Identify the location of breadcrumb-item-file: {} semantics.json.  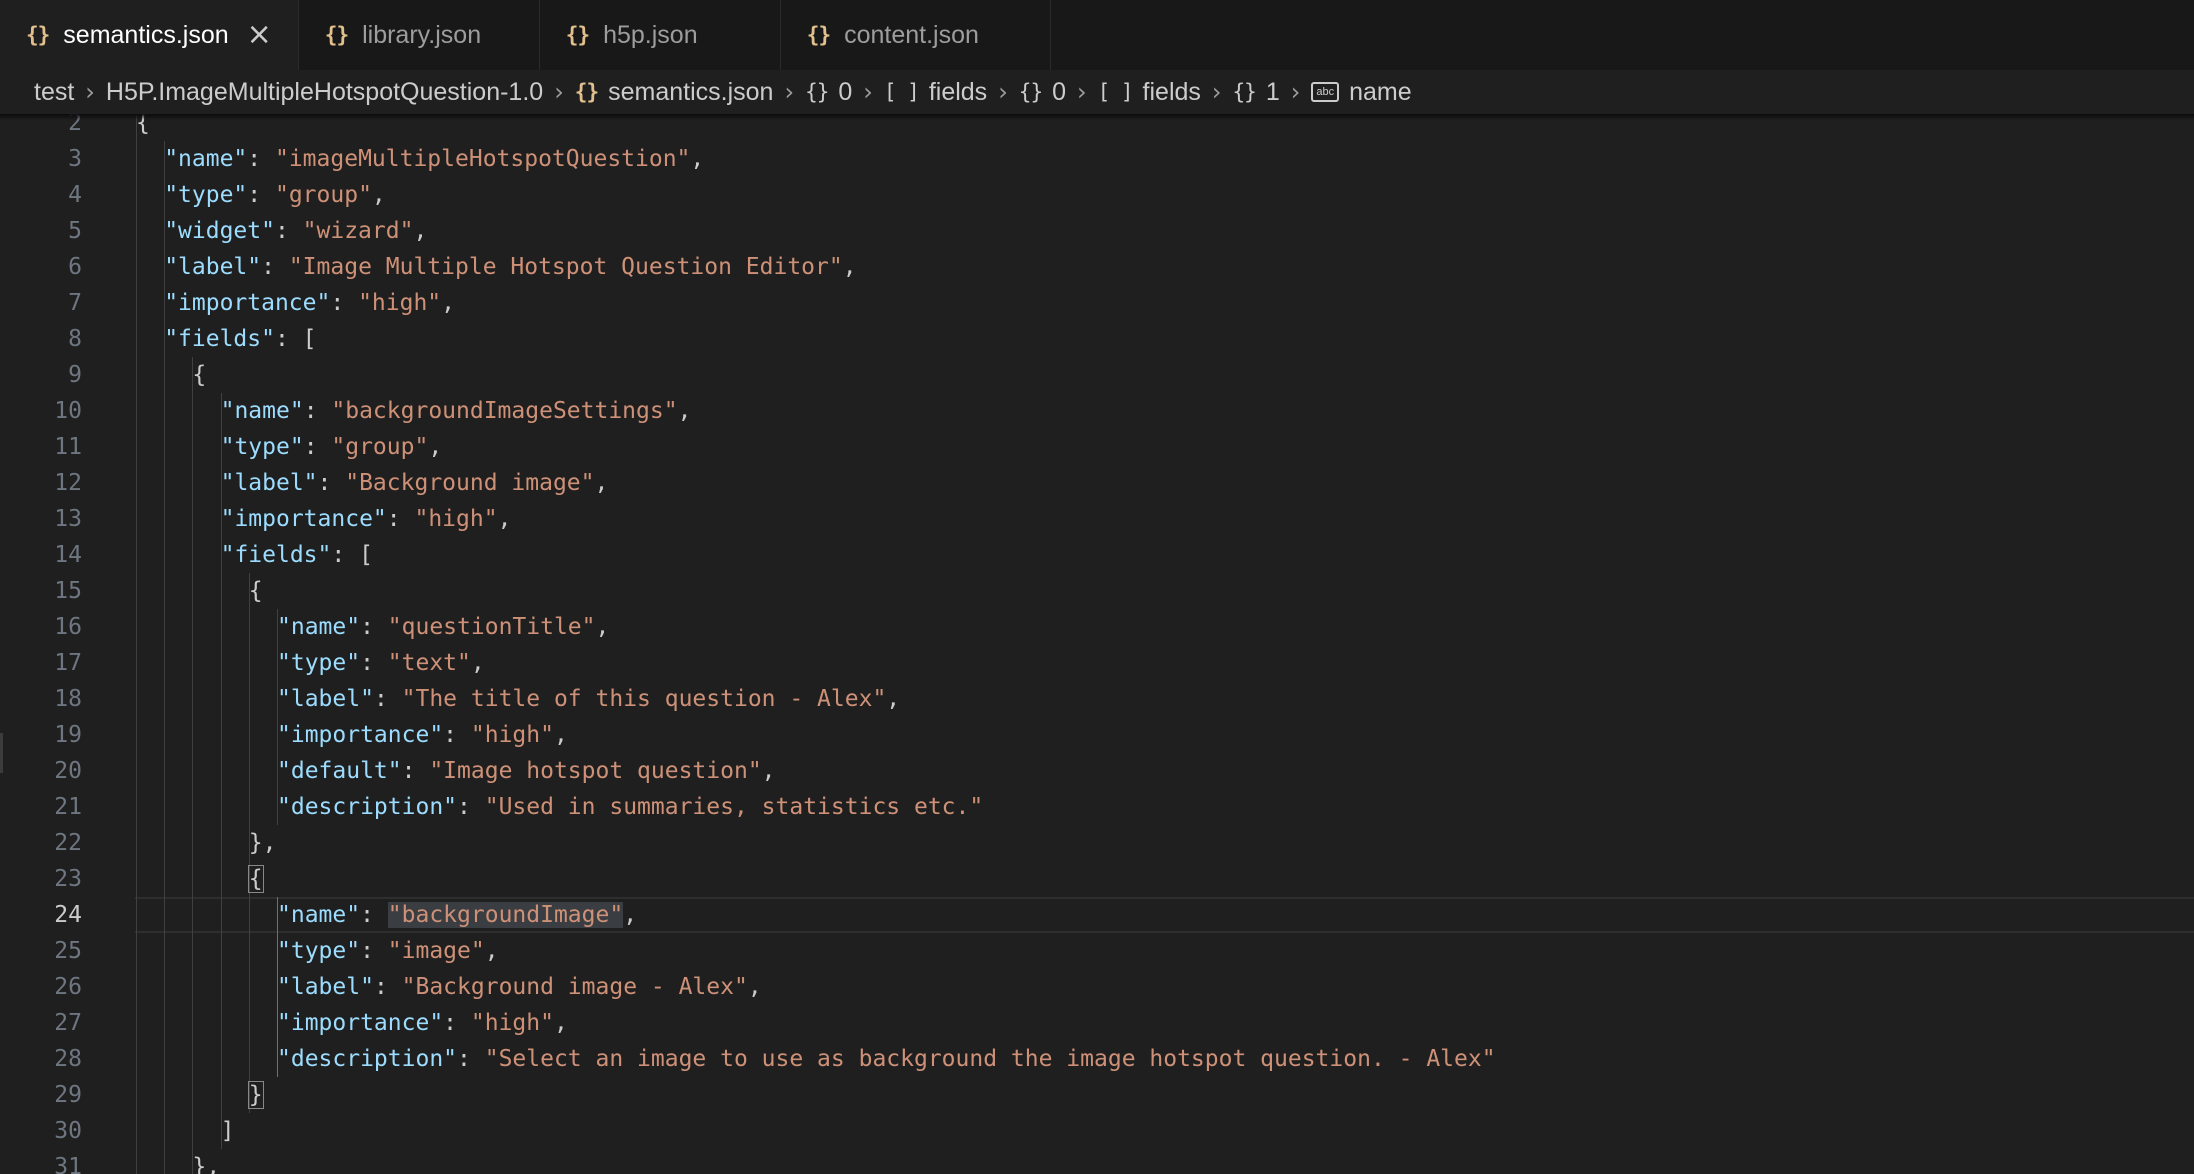
(674, 92).